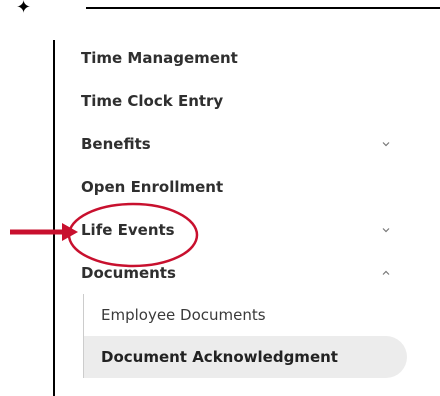 Image resolution: width=440 pixels, height=396 pixels. I want to click on sidebar-item-benefits: Benefits, so click(235, 143).